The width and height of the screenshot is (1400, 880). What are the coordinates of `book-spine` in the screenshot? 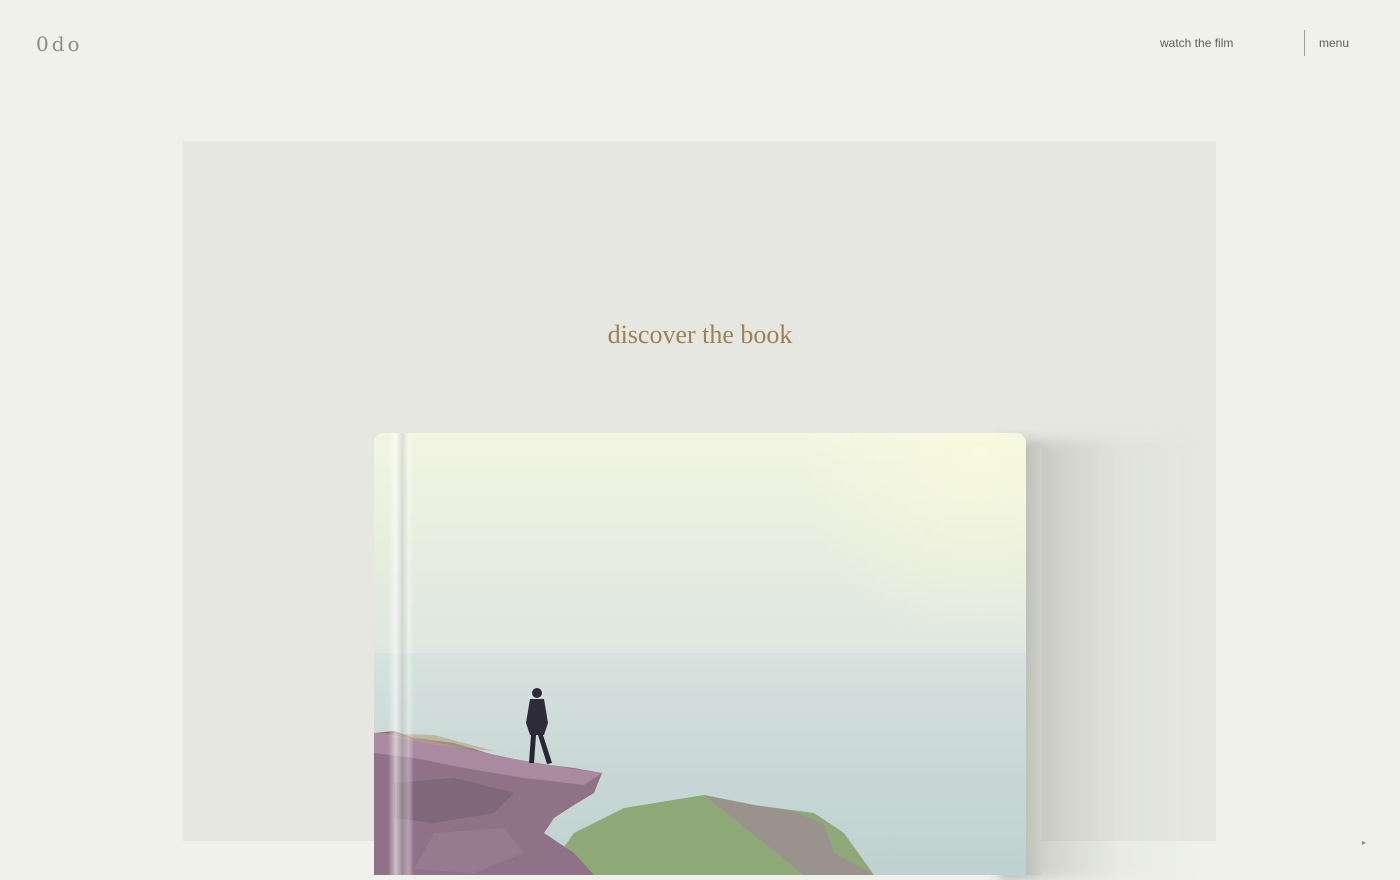 It's located at (401, 654).